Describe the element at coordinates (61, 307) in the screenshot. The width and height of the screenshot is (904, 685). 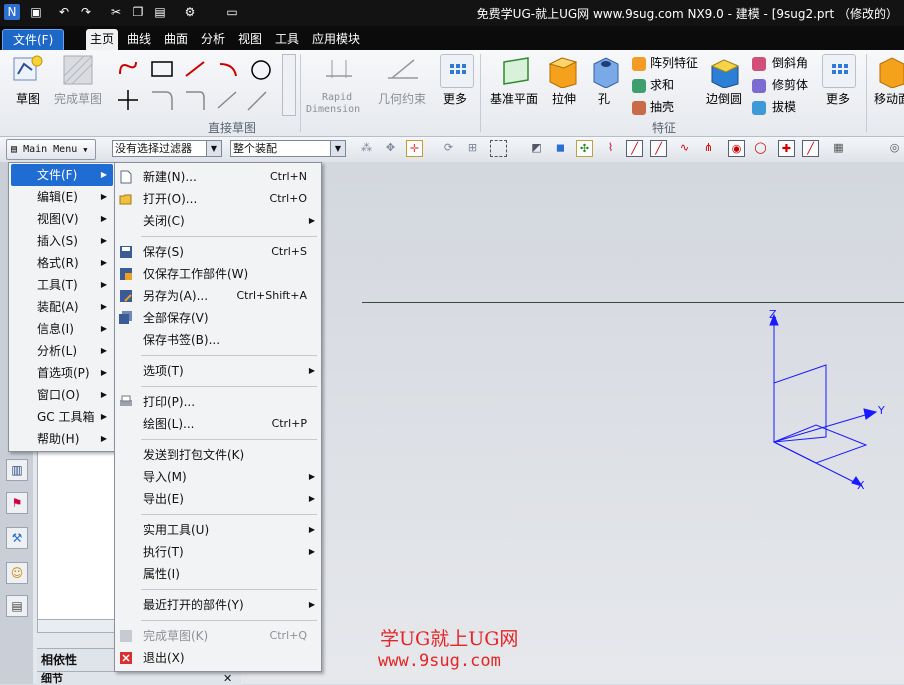
I see `main-menu-item-assembly: 装配(A) ▶` at that location.